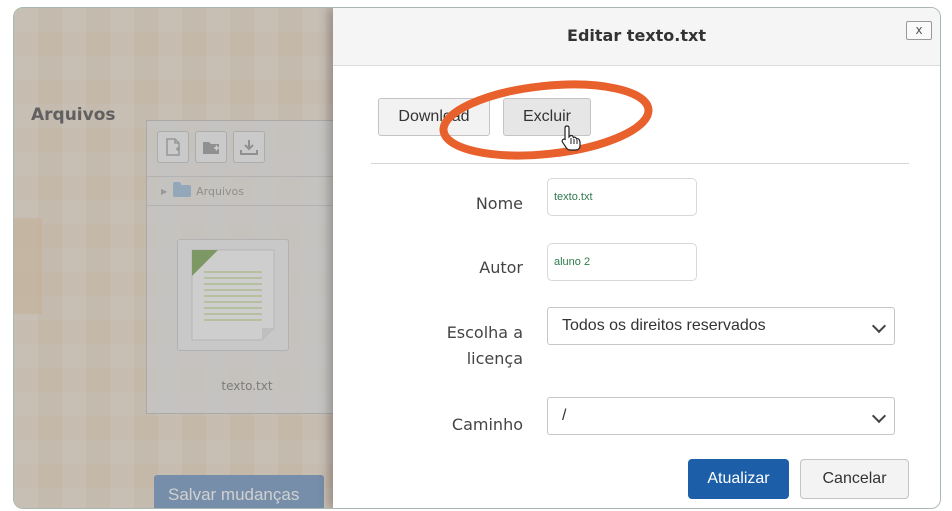 This screenshot has width=952, height=511. Describe the element at coordinates (919, 30) in the screenshot. I see `close-button: x` at that location.